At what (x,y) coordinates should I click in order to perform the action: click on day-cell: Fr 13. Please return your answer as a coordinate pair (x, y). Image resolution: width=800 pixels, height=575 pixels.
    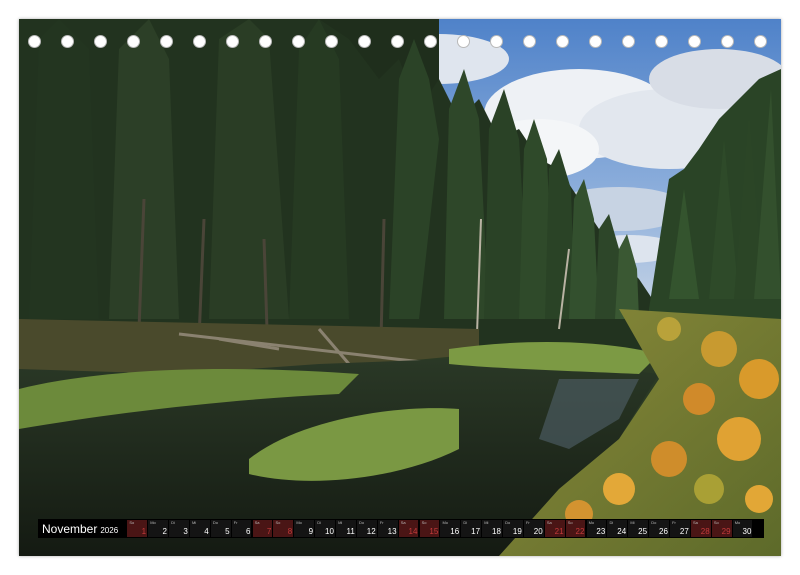
    Looking at the image, I should click on (387, 528).